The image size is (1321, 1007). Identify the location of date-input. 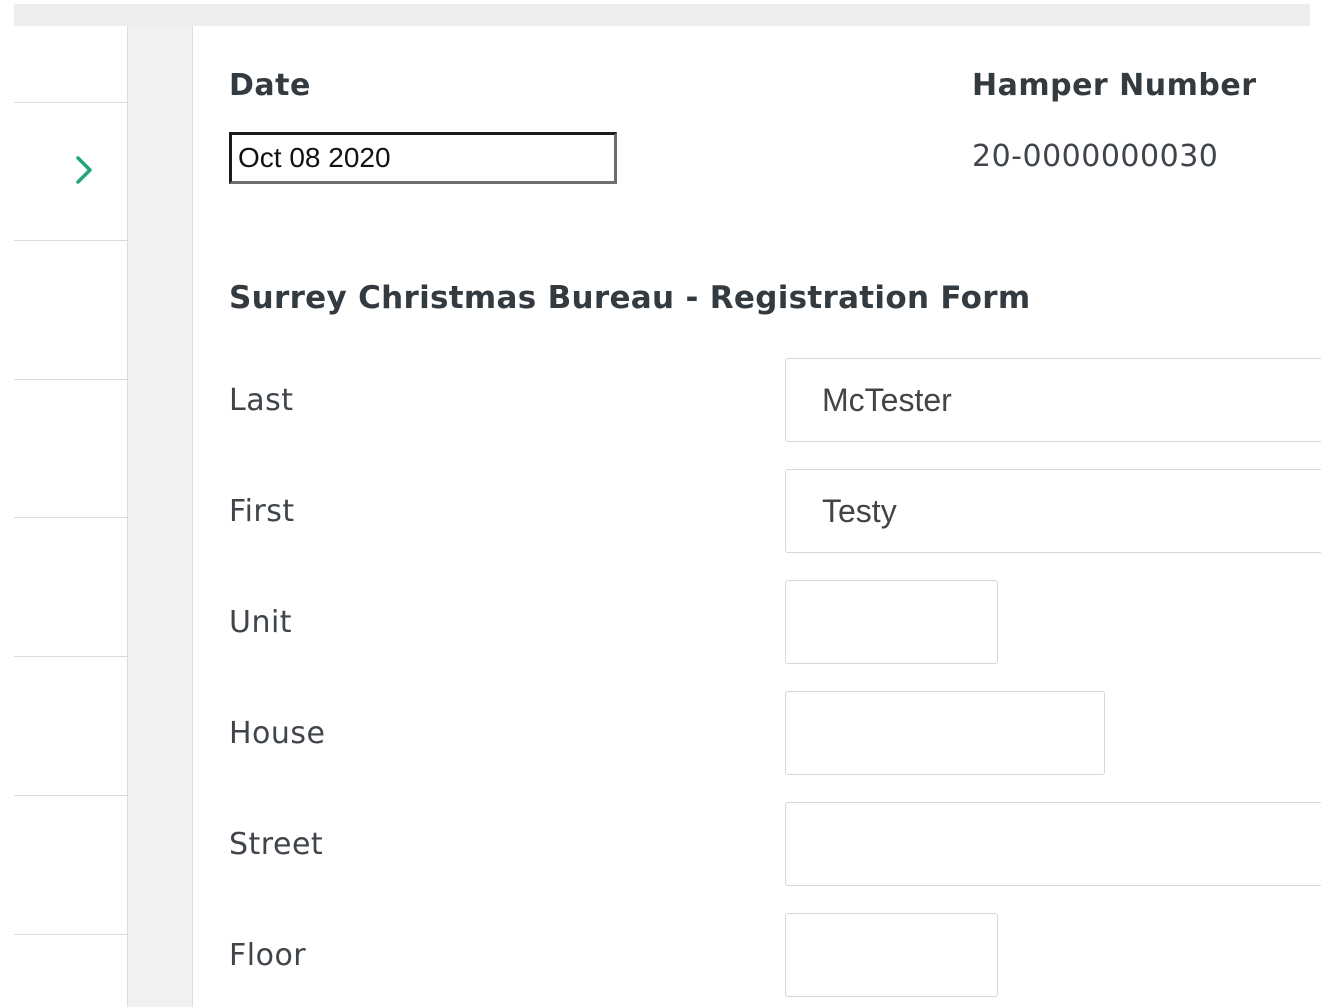
(423, 158).